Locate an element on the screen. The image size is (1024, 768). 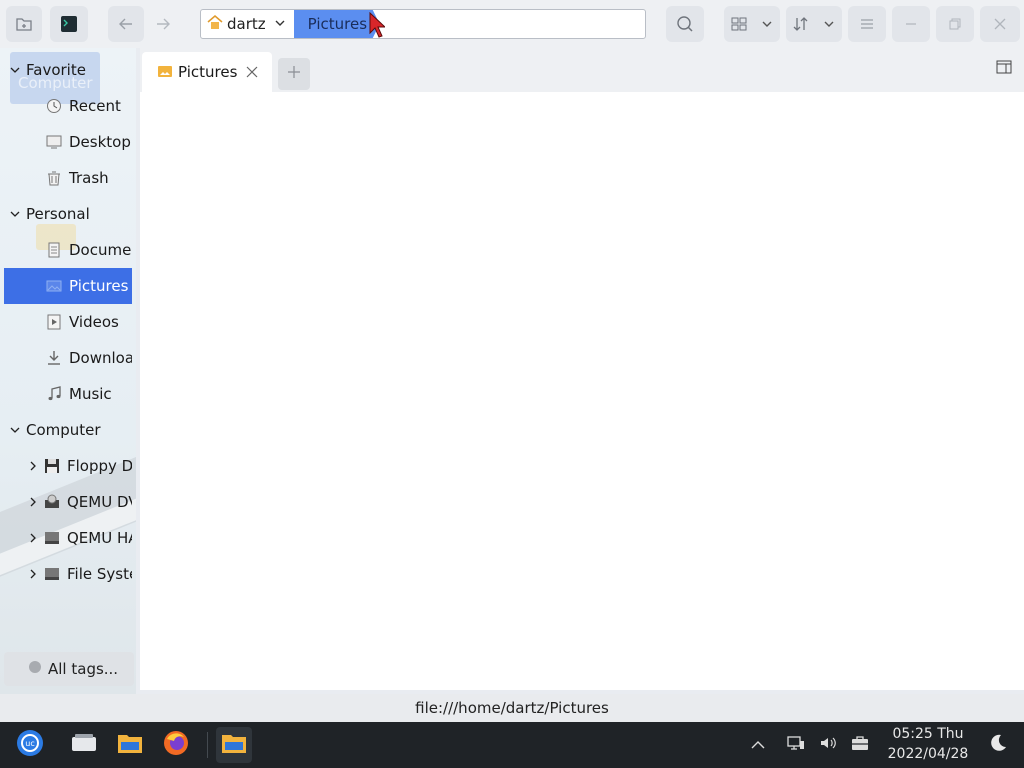
tray-night-mode is located at coordinates (998, 745).